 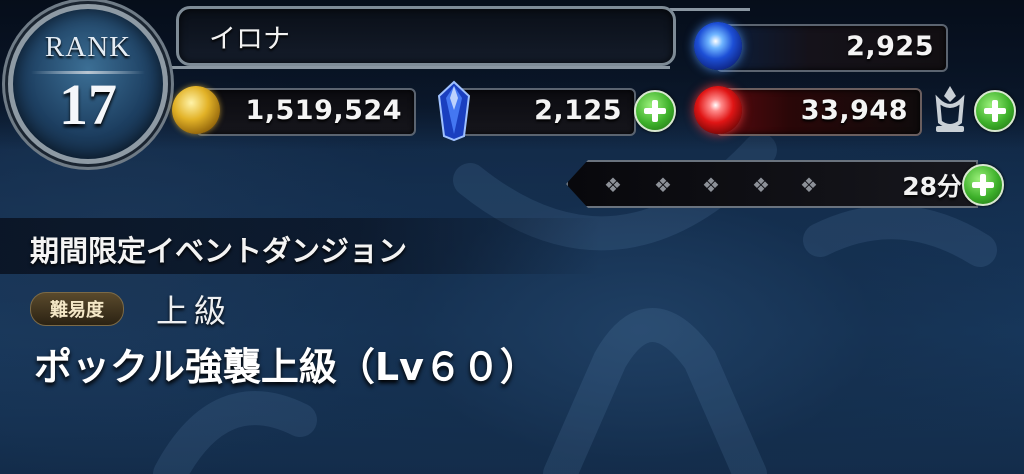 I want to click on crystal-counter: 2,125, so click(x=546, y=112).